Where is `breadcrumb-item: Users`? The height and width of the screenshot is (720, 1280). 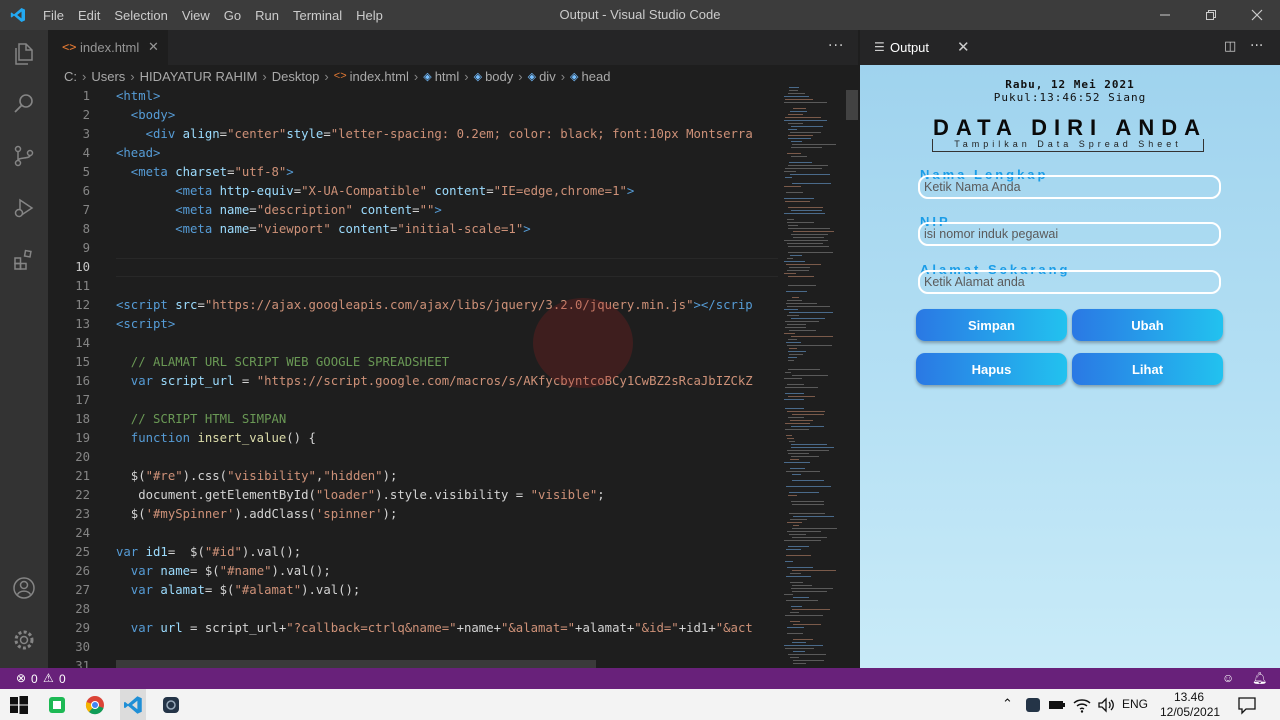 breadcrumb-item: Users is located at coordinates (108, 76).